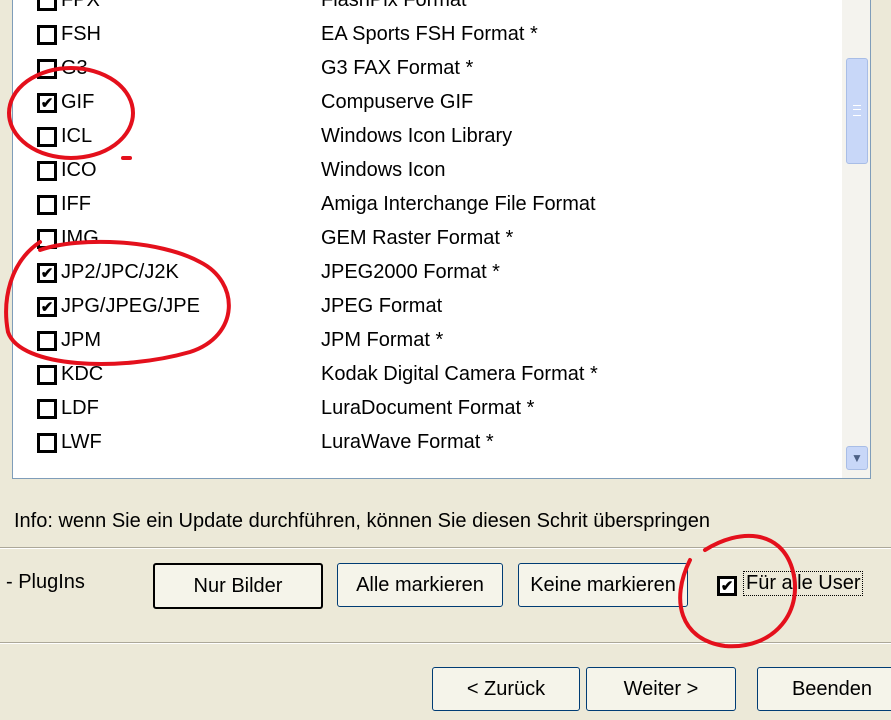 The width and height of the screenshot is (891, 720). Describe the element at coordinates (410, 272) in the screenshot. I see `format-description: JPEG2000 Format *` at that location.